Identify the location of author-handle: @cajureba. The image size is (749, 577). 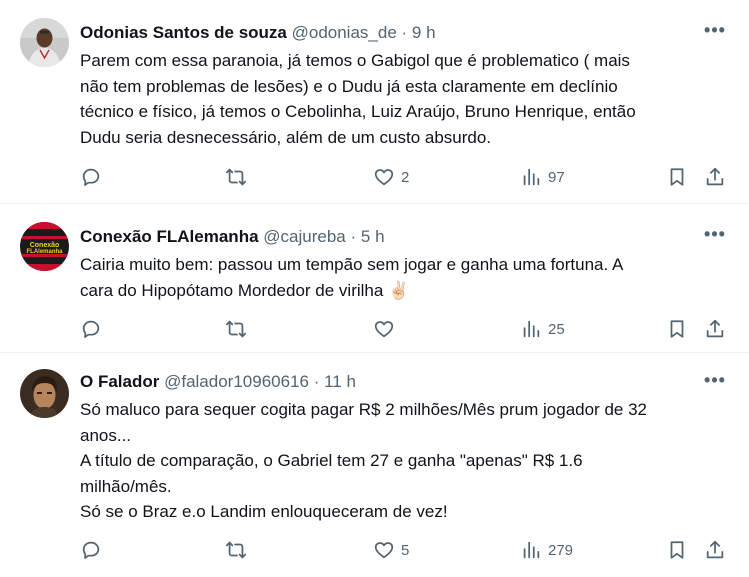
(304, 236).